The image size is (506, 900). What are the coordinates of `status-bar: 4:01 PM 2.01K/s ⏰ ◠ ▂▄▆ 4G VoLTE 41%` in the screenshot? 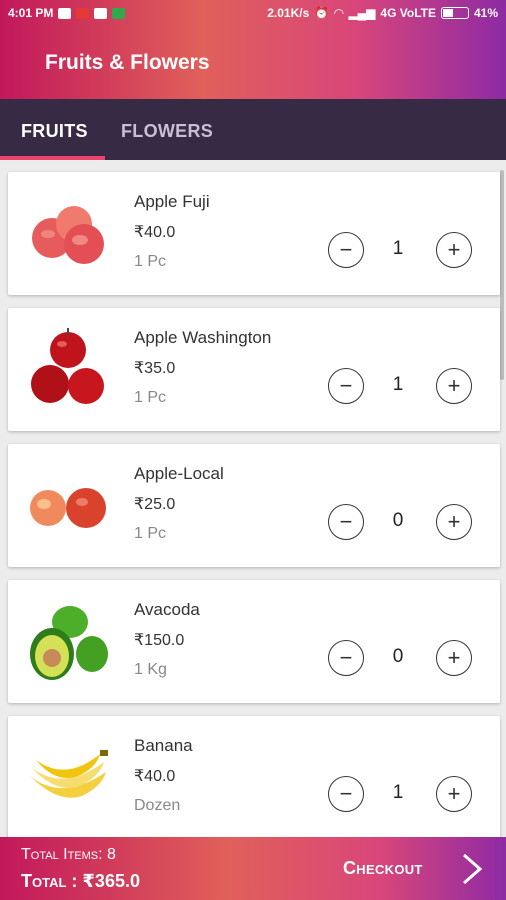 It's located at (253, 13).